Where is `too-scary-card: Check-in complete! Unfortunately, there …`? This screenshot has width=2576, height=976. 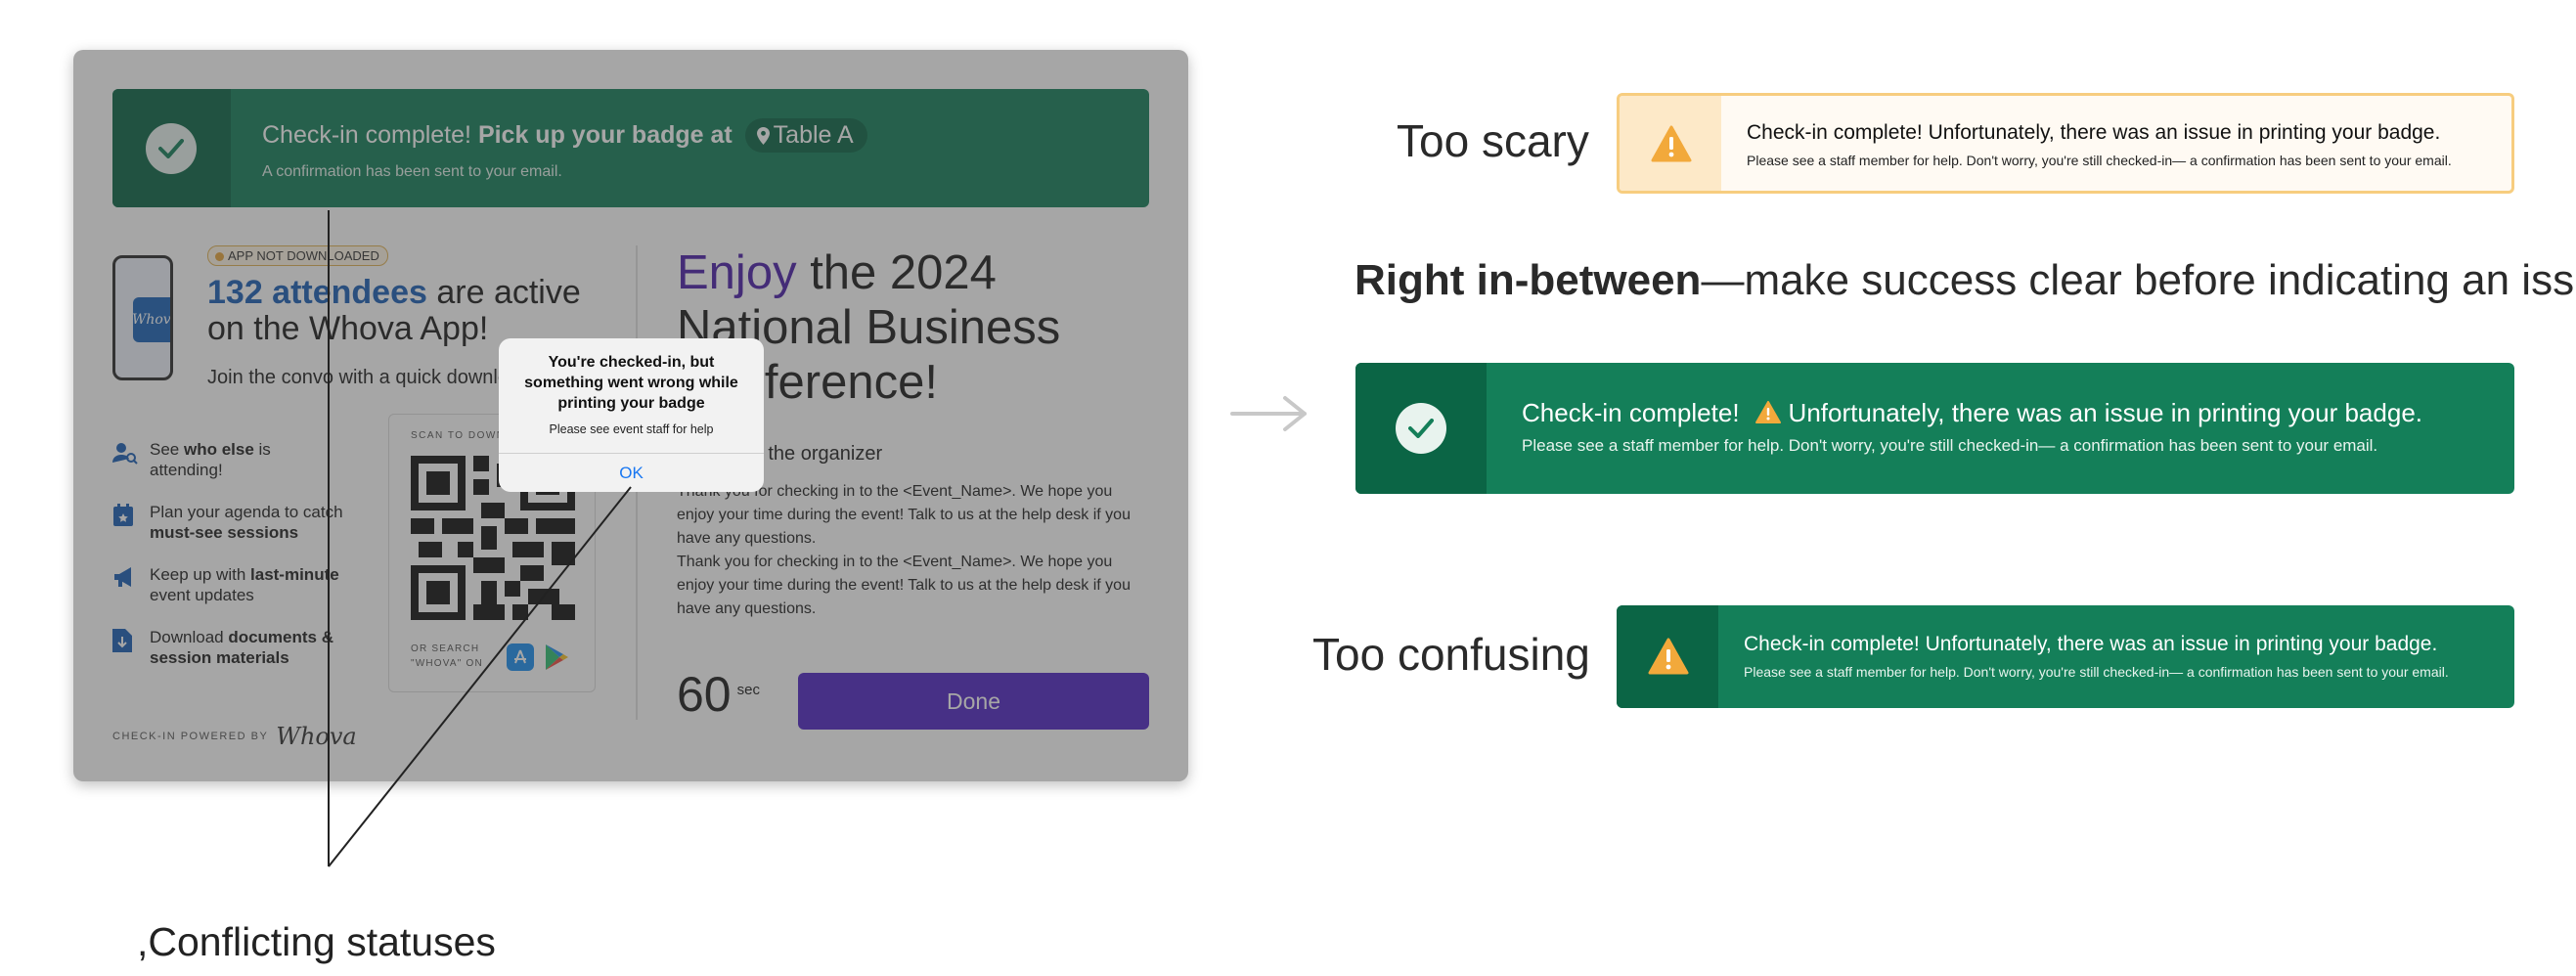 too-scary-card: Check-in complete! Unfortunately, there … is located at coordinates (2065, 143).